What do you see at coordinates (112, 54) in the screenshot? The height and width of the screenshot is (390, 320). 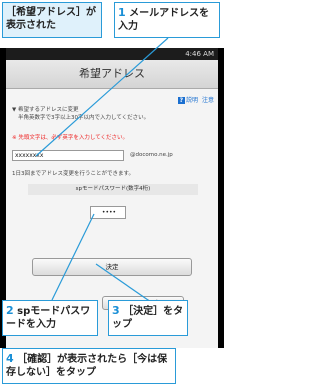 I see `status-bar: 4:46 AM` at bounding box center [112, 54].